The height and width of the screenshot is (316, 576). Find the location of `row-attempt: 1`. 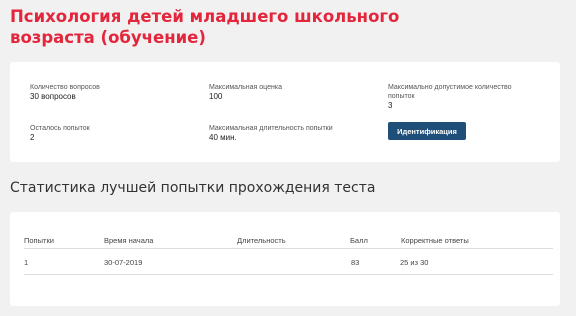

row-attempt: 1 is located at coordinates (26, 262).